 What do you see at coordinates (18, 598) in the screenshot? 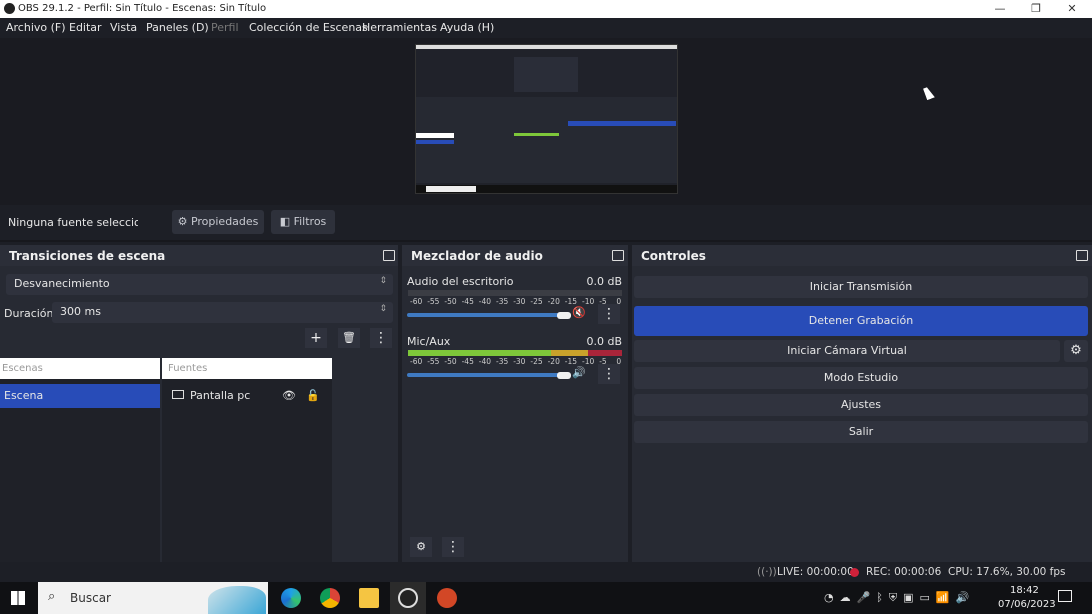
I see `windows-start-icon` at bounding box center [18, 598].